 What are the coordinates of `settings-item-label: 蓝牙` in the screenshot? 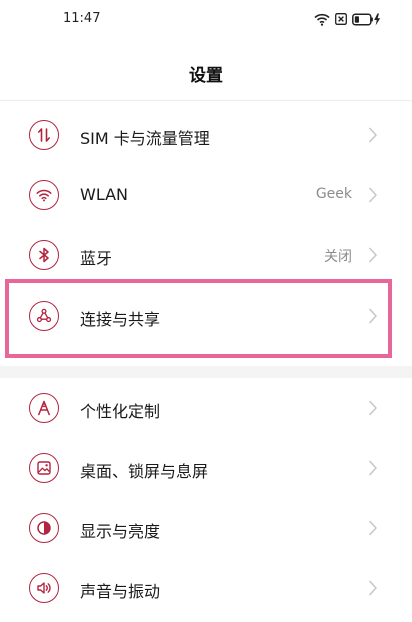 It's located at (96, 258).